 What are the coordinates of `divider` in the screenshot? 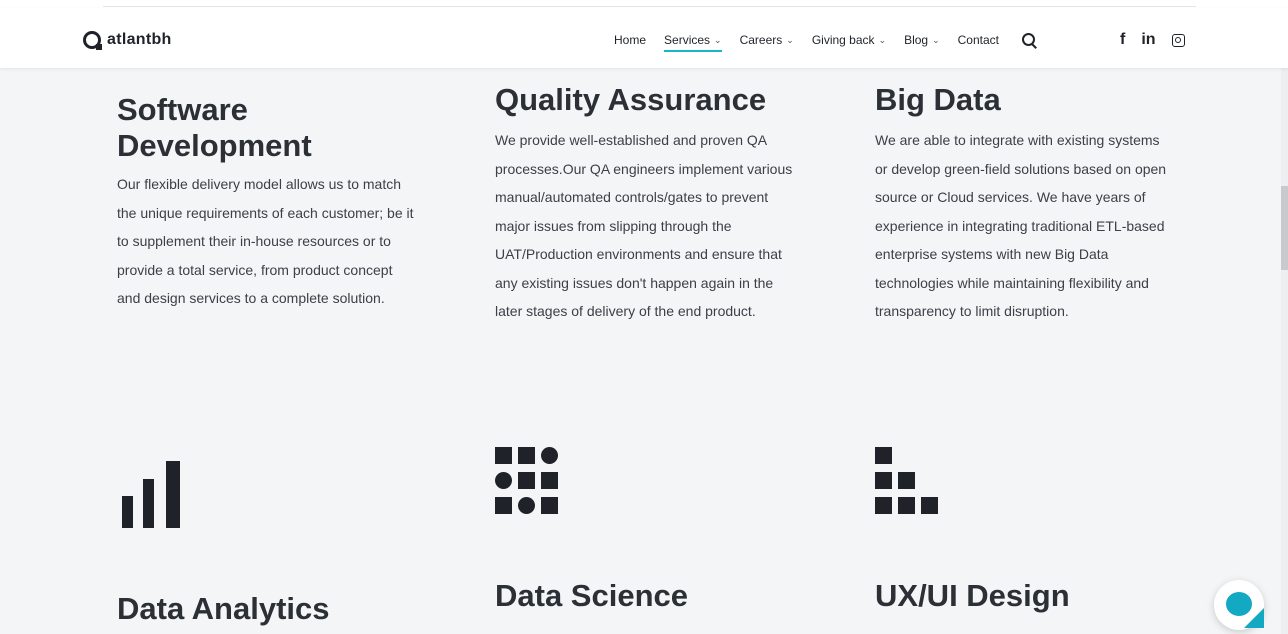 It's located at (649, 6).